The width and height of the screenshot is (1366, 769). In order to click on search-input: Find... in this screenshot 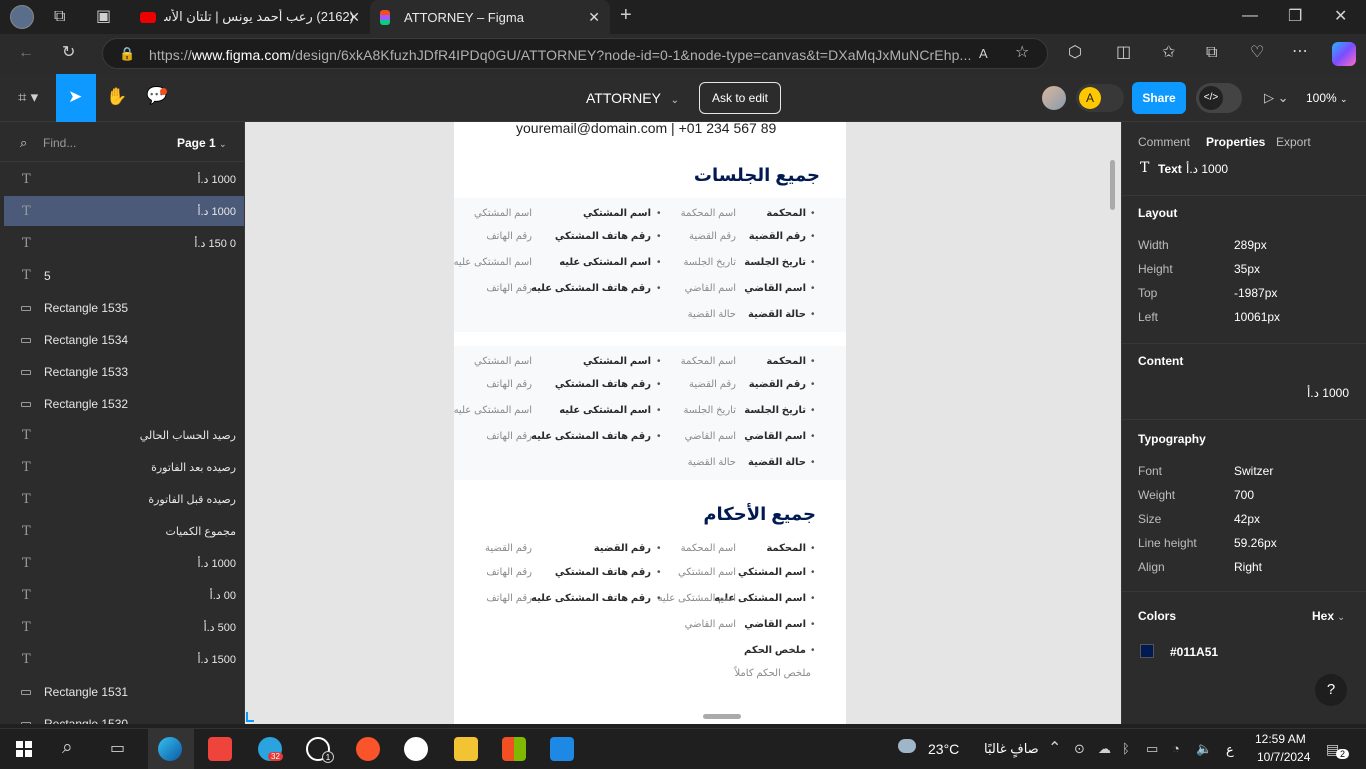, I will do `click(59, 143)`.